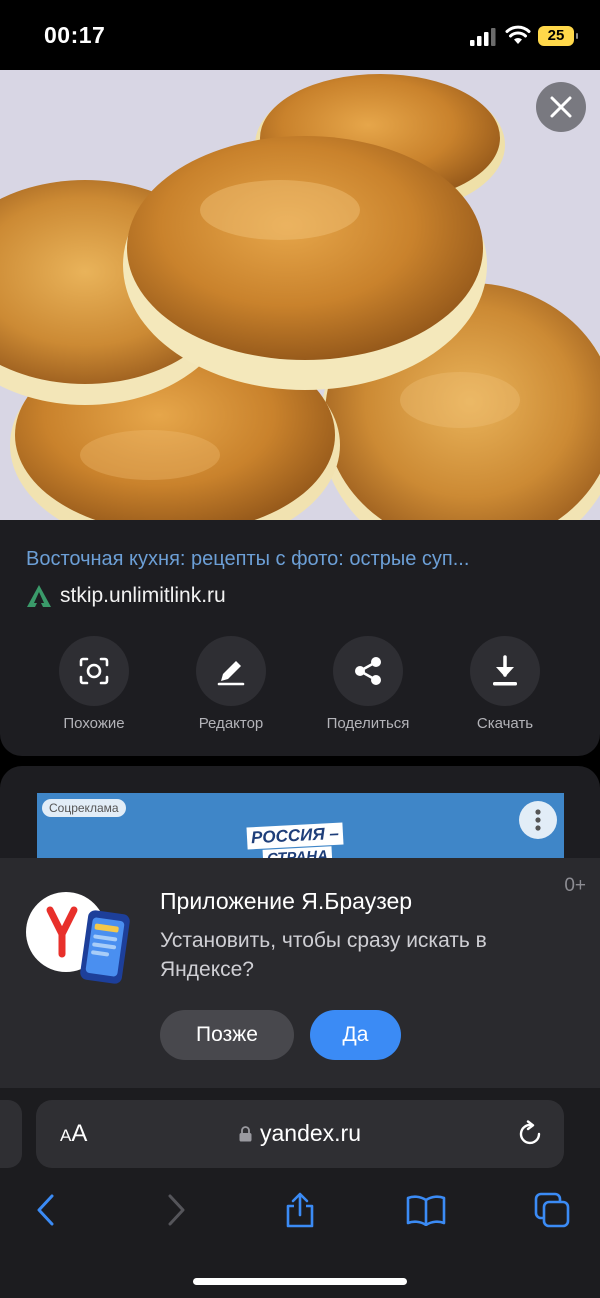 This screenshot has width=600, height=1298. I want to click on yes-button: Да, so click(355, 1035).